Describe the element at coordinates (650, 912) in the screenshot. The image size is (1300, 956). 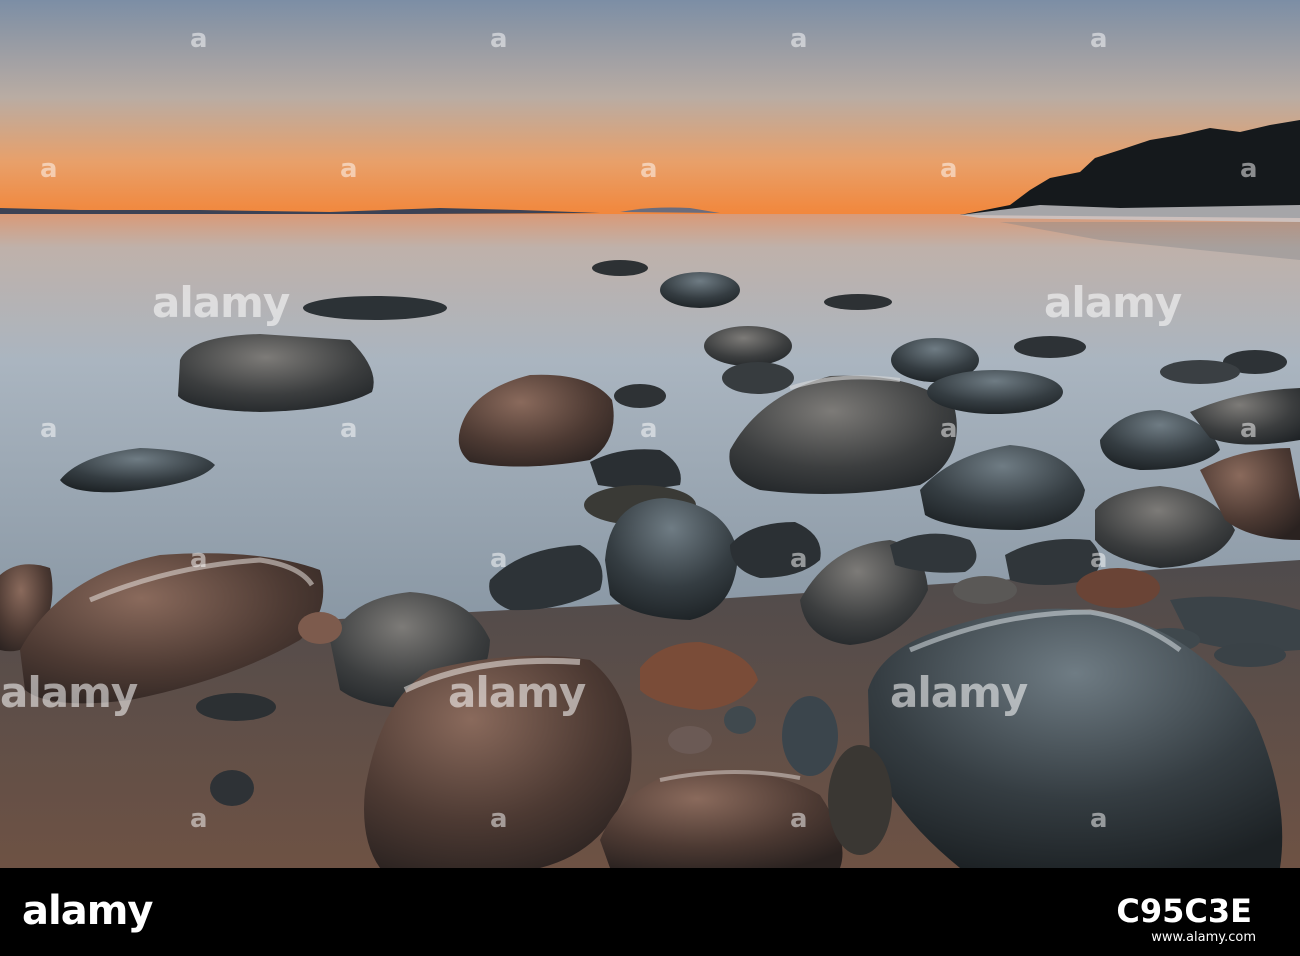
I see `footer-bar` at that location.